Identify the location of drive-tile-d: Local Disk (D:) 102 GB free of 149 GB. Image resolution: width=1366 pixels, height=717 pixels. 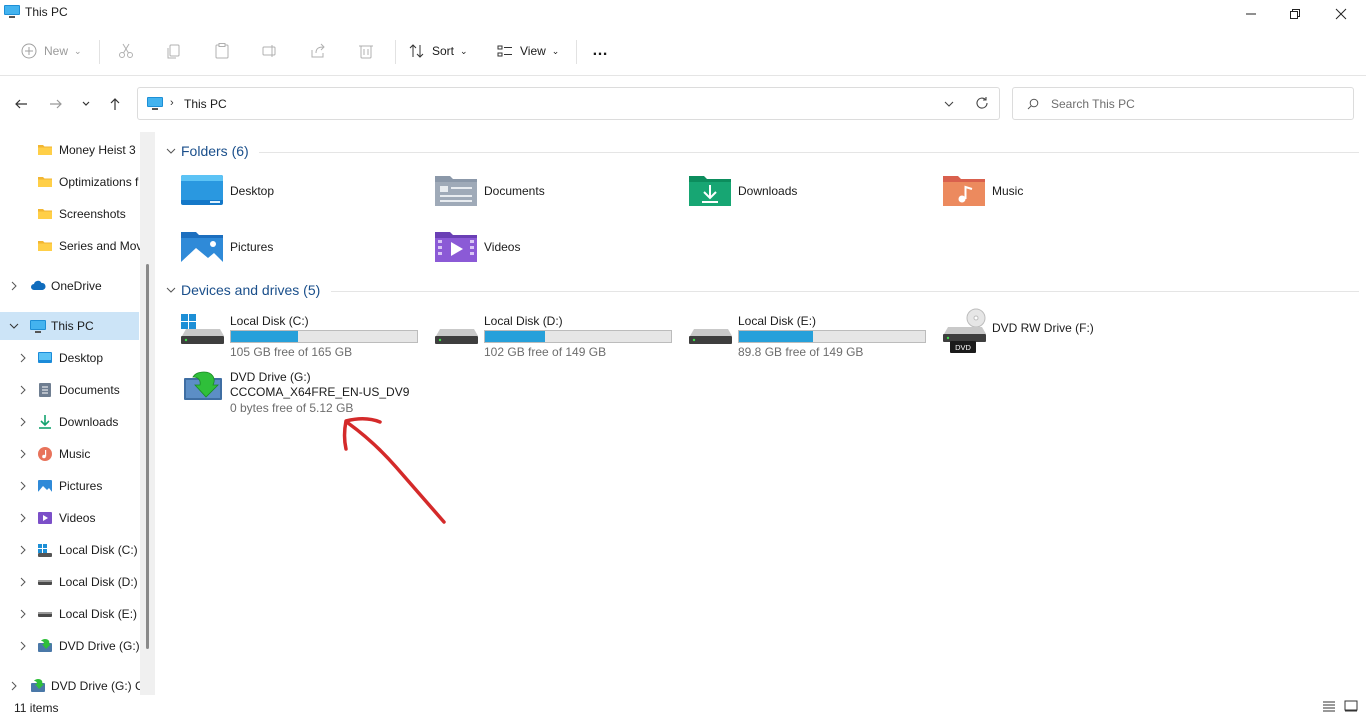
(559, 339).